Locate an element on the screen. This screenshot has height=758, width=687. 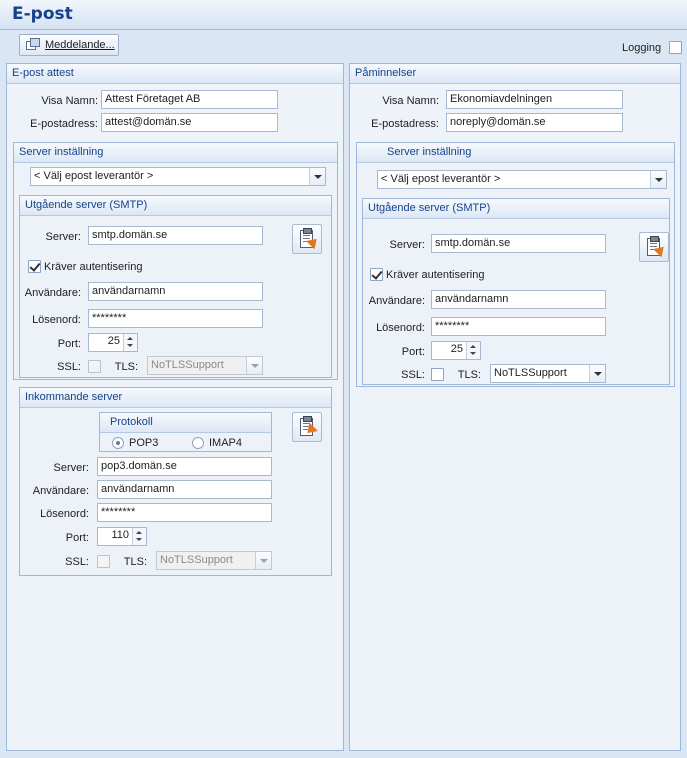
reminders-display-name-label: Visa Namn: is located at coordinates (410, 101).